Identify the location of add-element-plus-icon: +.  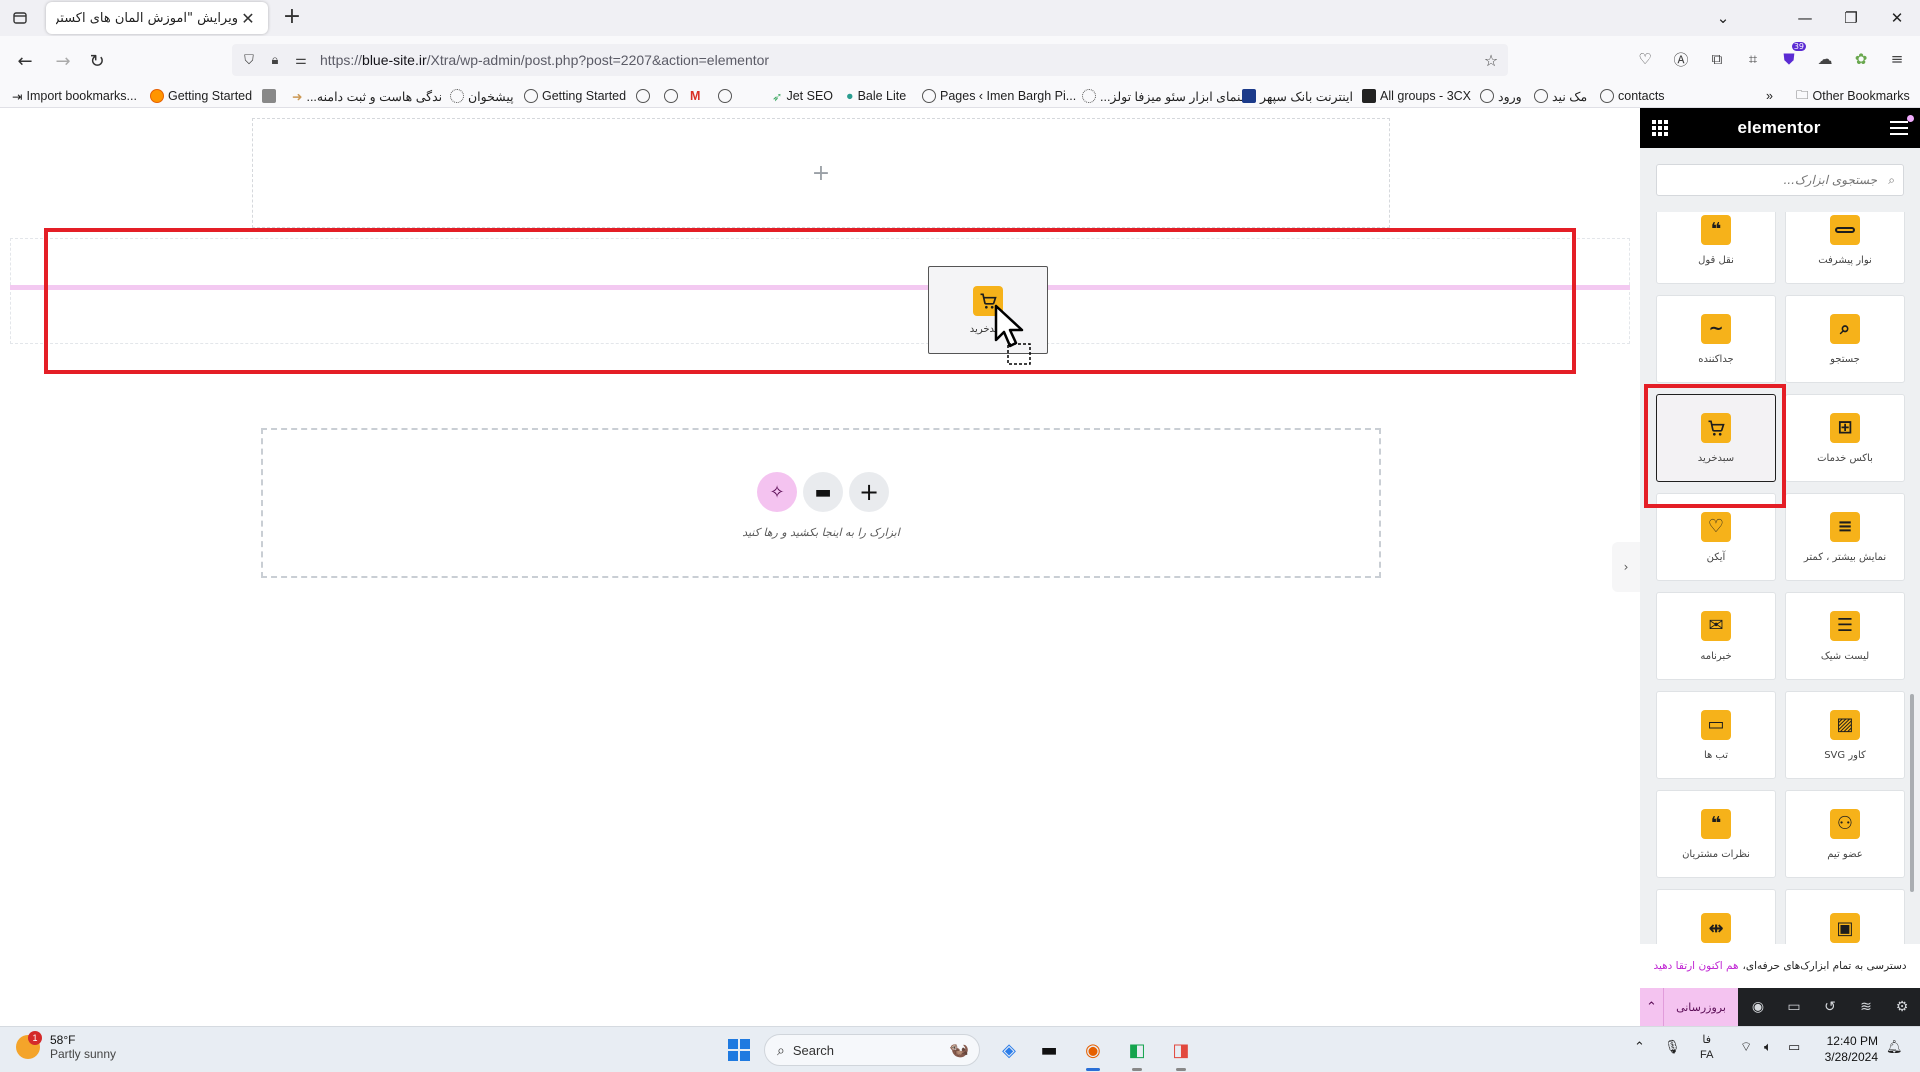
(821, 173).